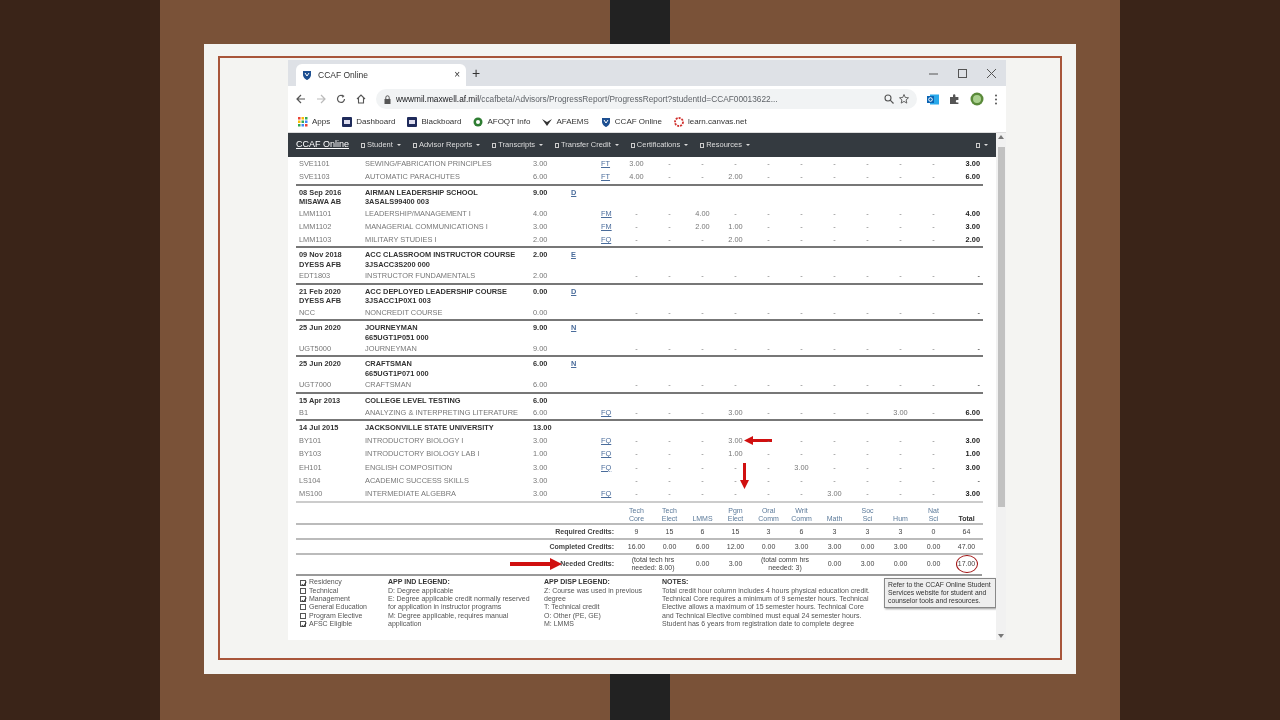 This screenshot has height=720, width=1280. Describe the element at coordinates (476, 73) in the screenshot. I see `new-tab-button: +` at that location.